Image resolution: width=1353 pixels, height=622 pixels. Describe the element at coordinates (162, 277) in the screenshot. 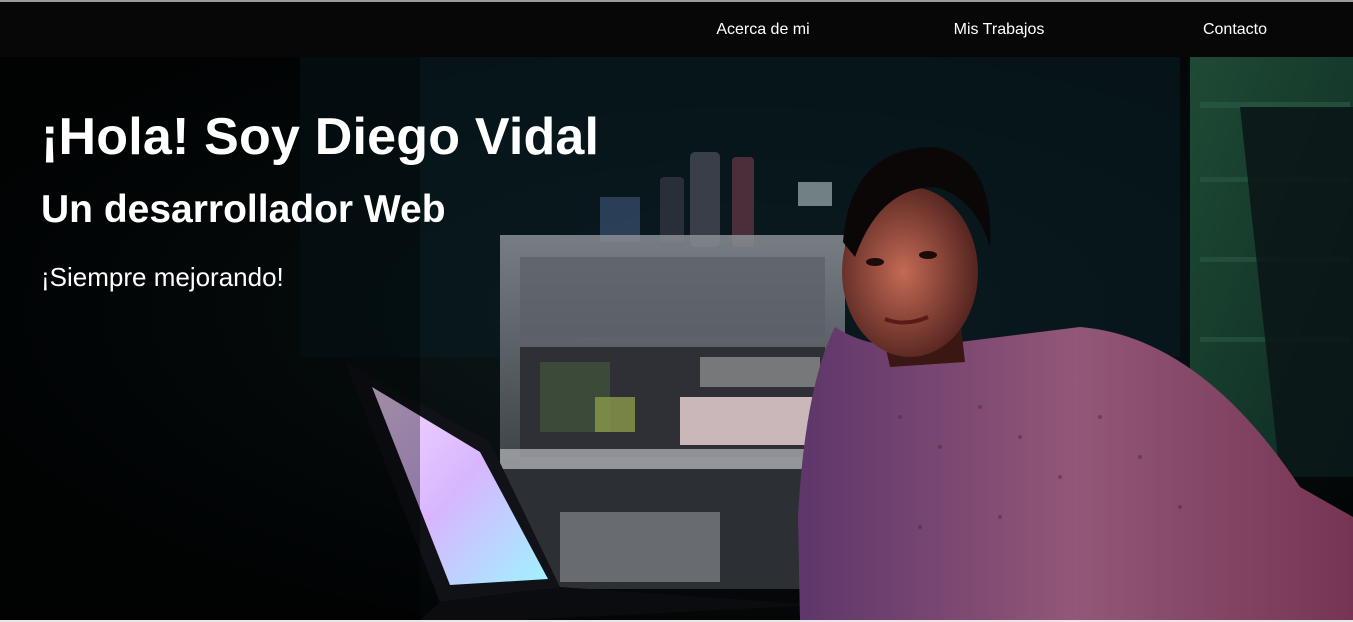

I see `hero-tagline: ¡Siempre mejorando!` at that location.